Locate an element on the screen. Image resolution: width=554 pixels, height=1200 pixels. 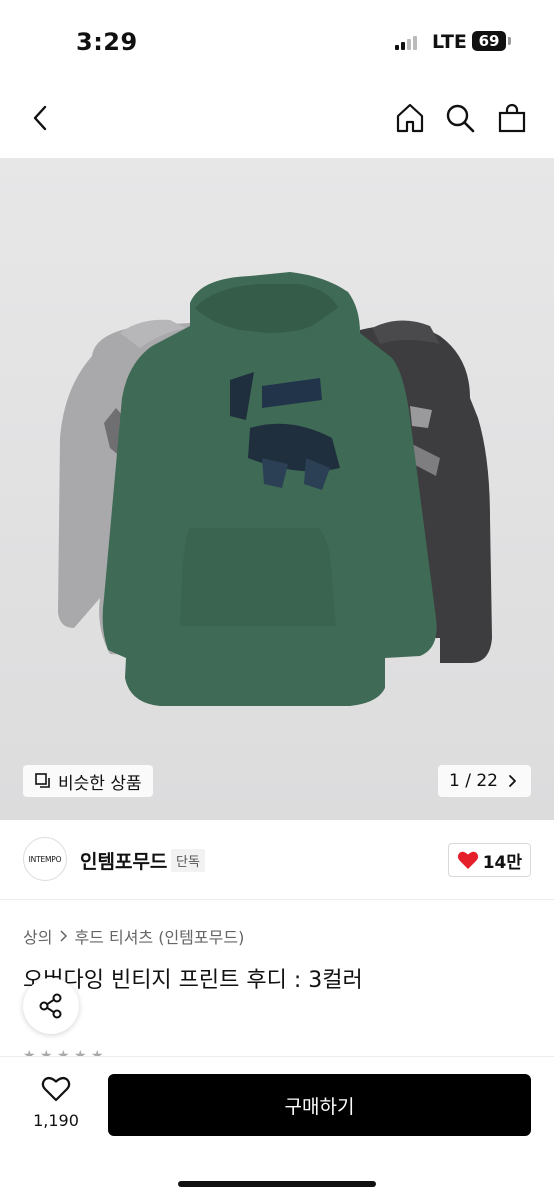
wishlist-count: 1,190 is located at coordinates (56, 1120).